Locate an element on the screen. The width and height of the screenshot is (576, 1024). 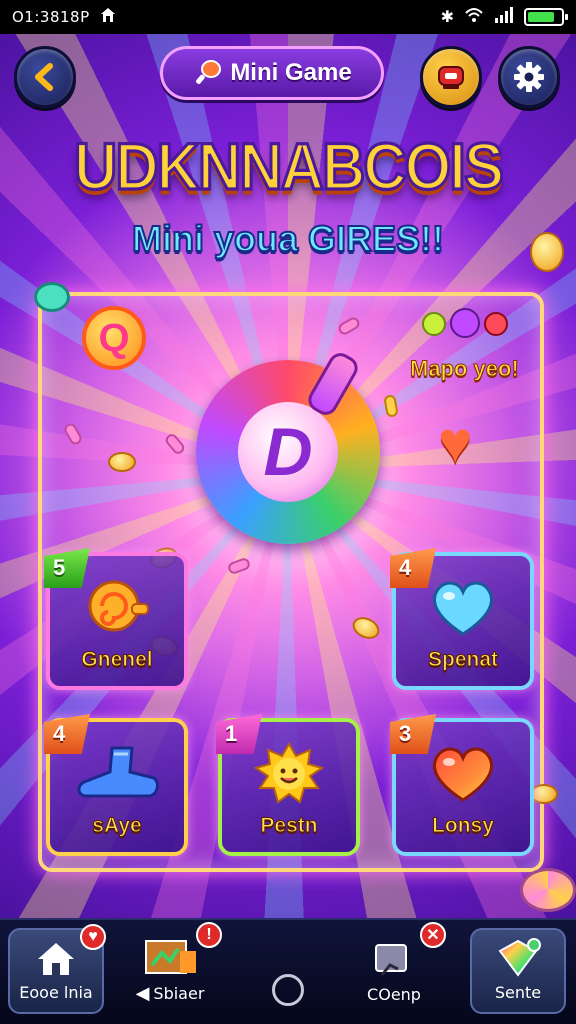
alert-button is located at coordinates (451, 77).